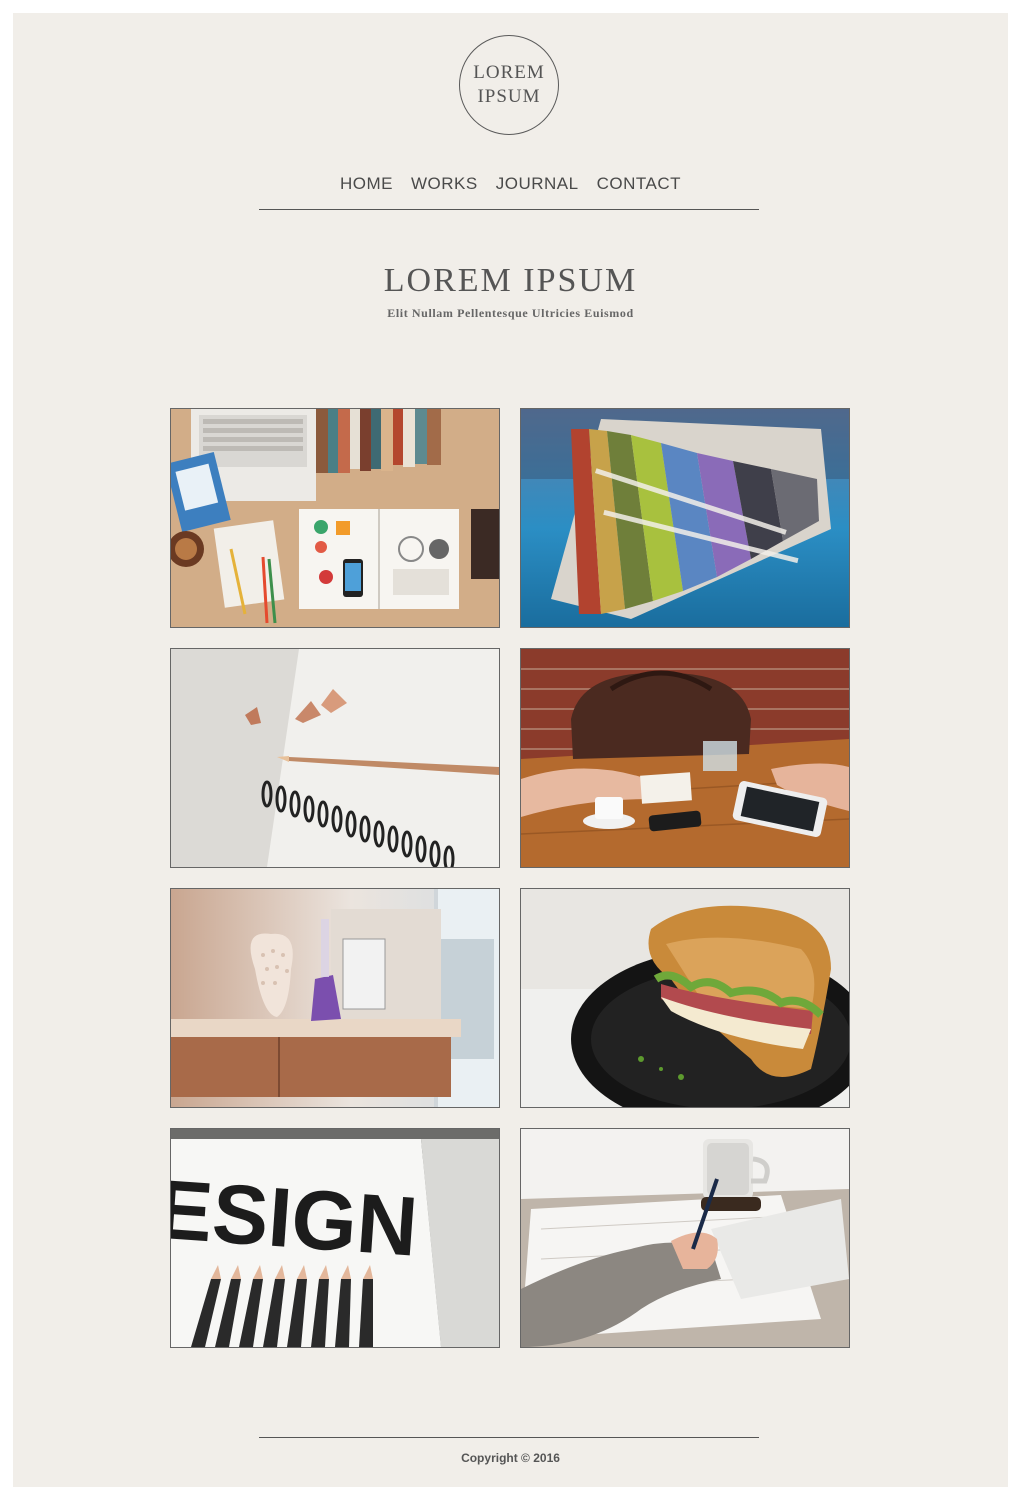 The width and height of the screenshot is (1020, 1500). Describe the element at coordinates (510, 1458) in the screenshot. I see `copyright-text: Copyright © 2016` at that location.